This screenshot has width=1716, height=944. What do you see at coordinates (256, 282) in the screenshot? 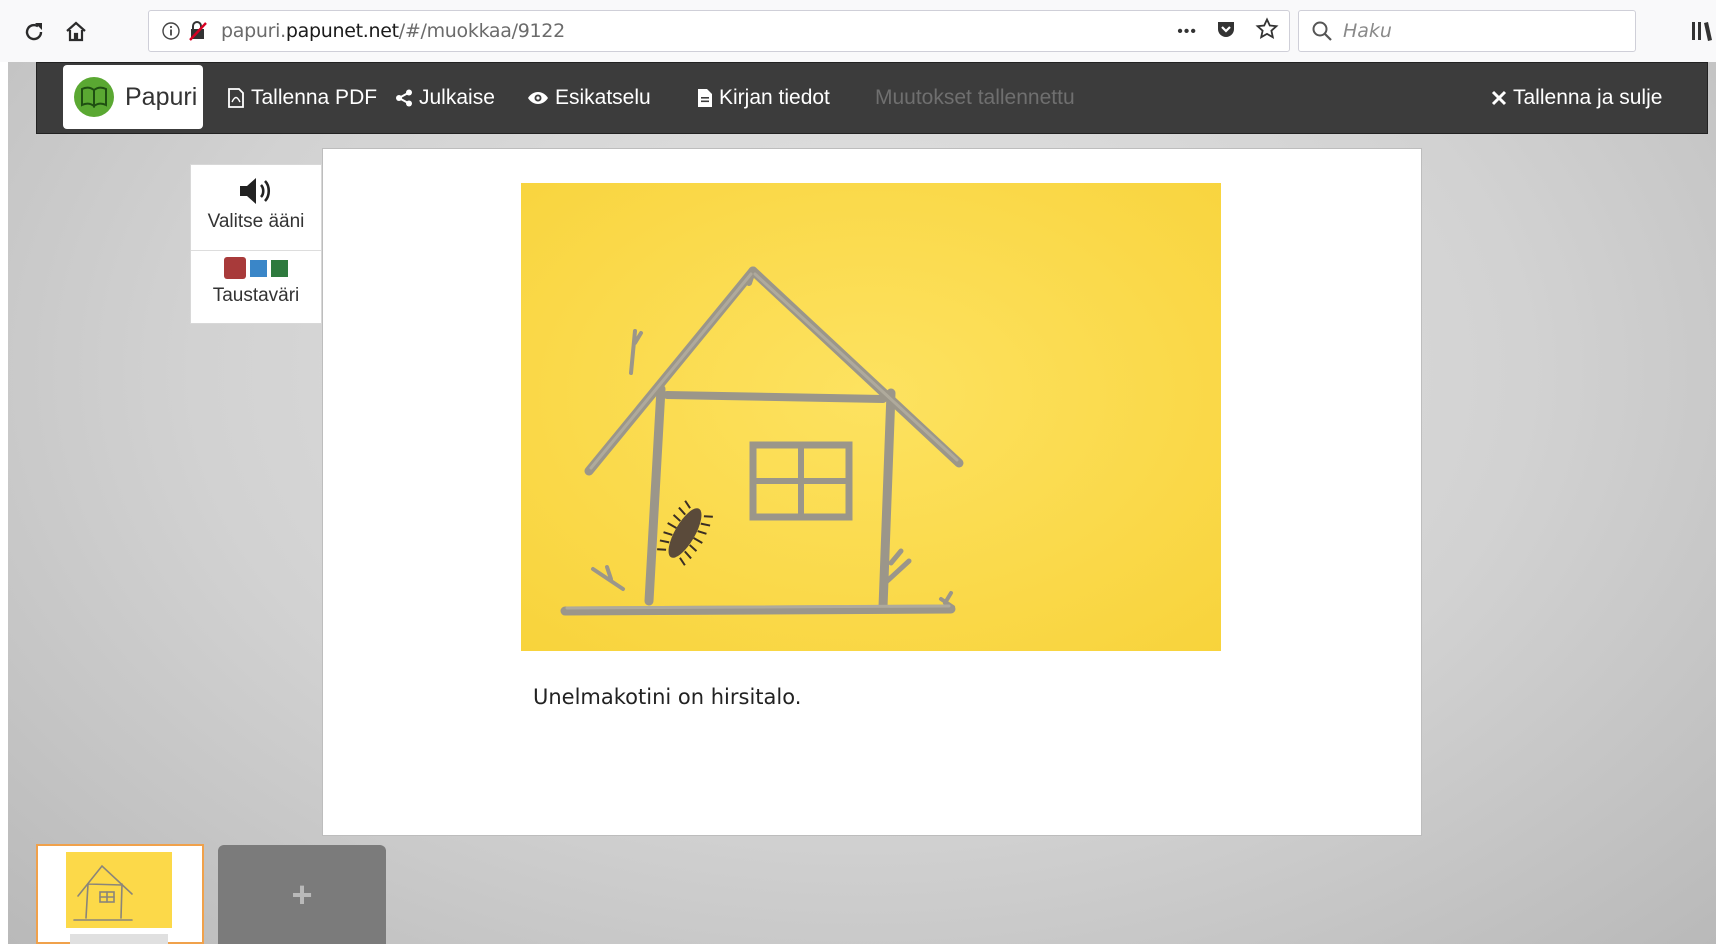
I see `background-color-button: Taustaväri` at bounding box center [256, 282].